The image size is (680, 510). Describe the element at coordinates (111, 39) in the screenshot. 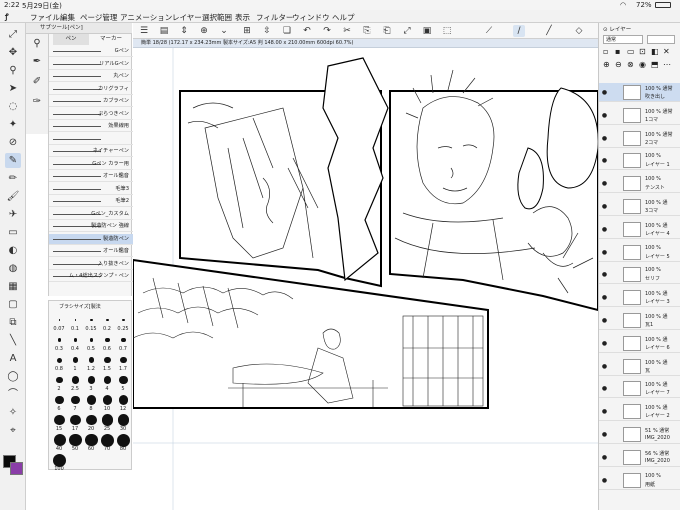

I see `tab-marker: マーカー` at that location.